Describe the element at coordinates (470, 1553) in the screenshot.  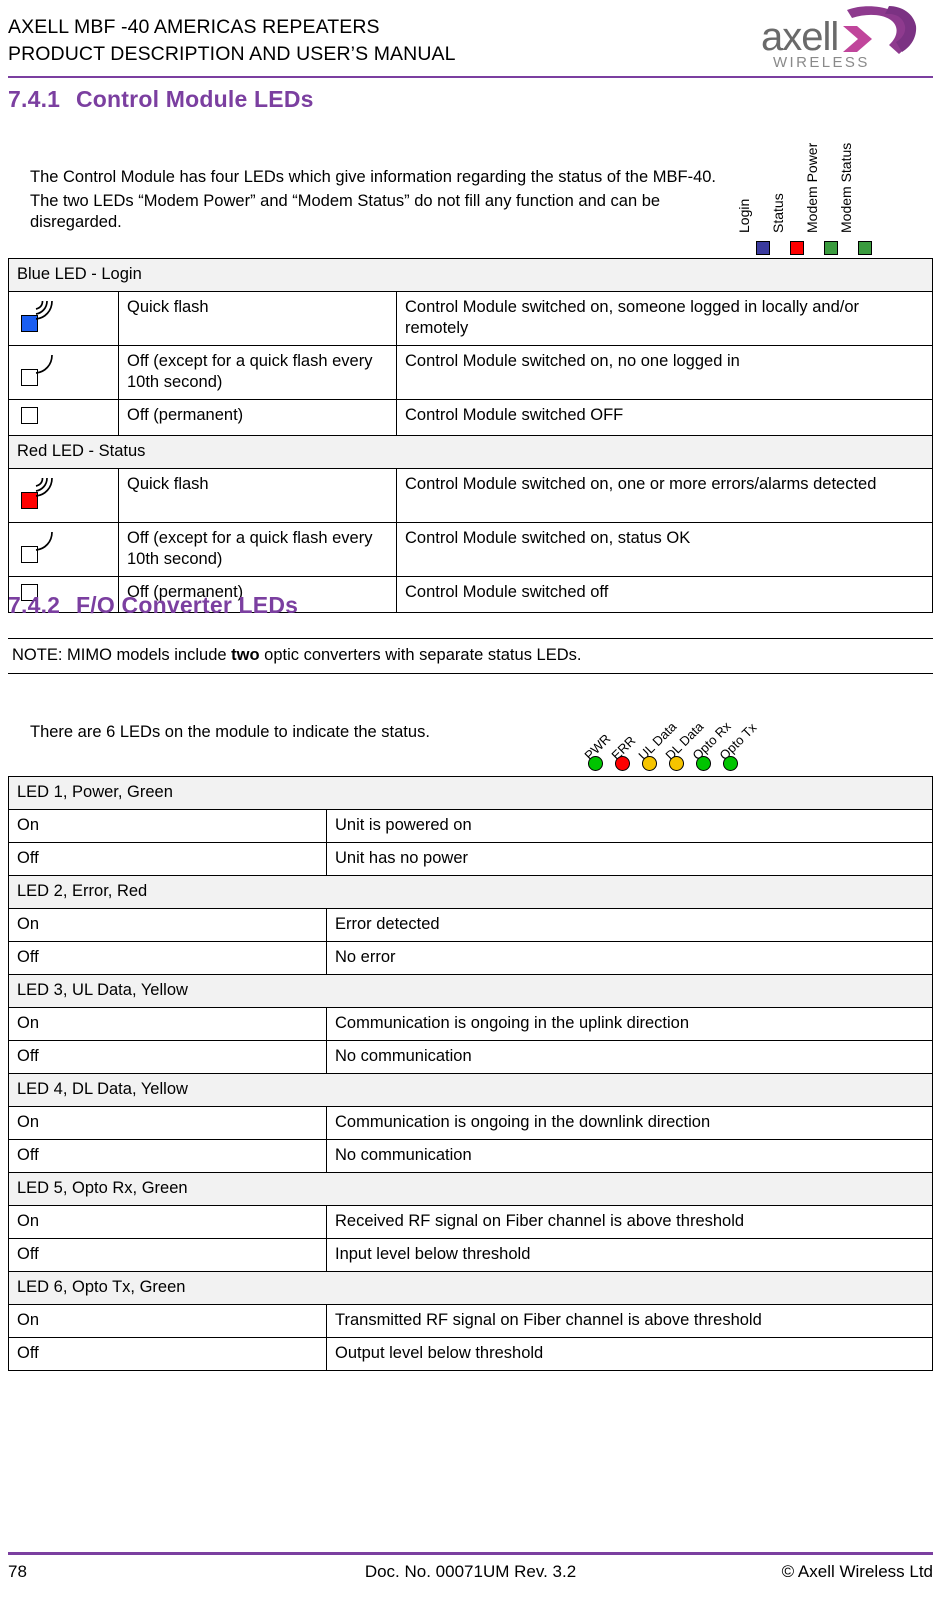
I see `footer-divider` at that location.